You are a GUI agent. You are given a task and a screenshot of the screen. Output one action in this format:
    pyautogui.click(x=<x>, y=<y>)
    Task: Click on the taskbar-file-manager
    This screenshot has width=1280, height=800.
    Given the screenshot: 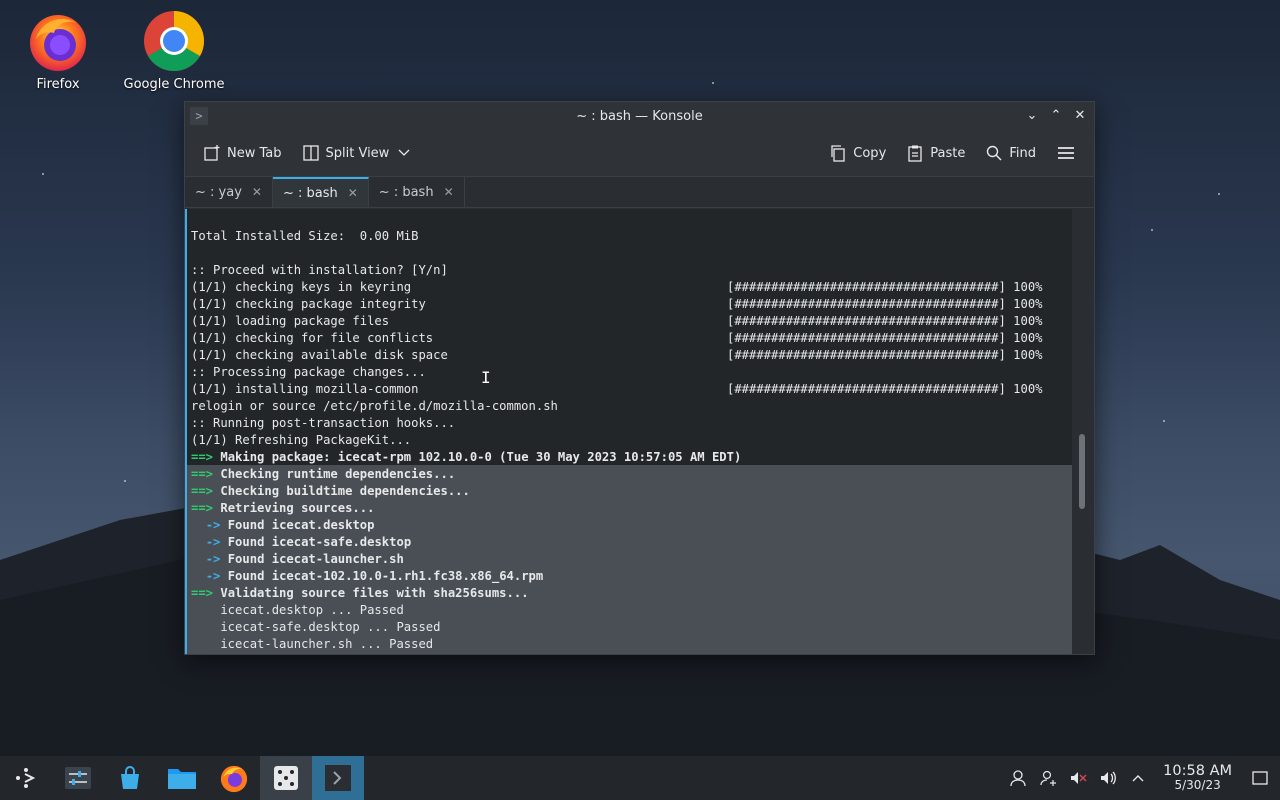 What is the action you would take?
    pyautogui.click(x=182, y=778)
    